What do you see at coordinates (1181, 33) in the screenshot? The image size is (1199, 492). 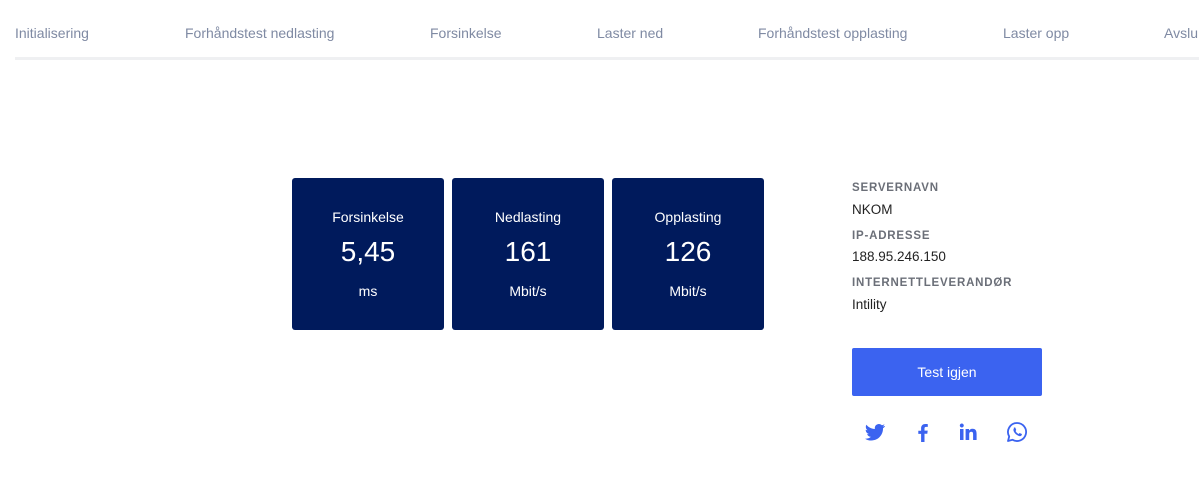 I see `step-finish: Avslu` at bounding box center [1181, 33].